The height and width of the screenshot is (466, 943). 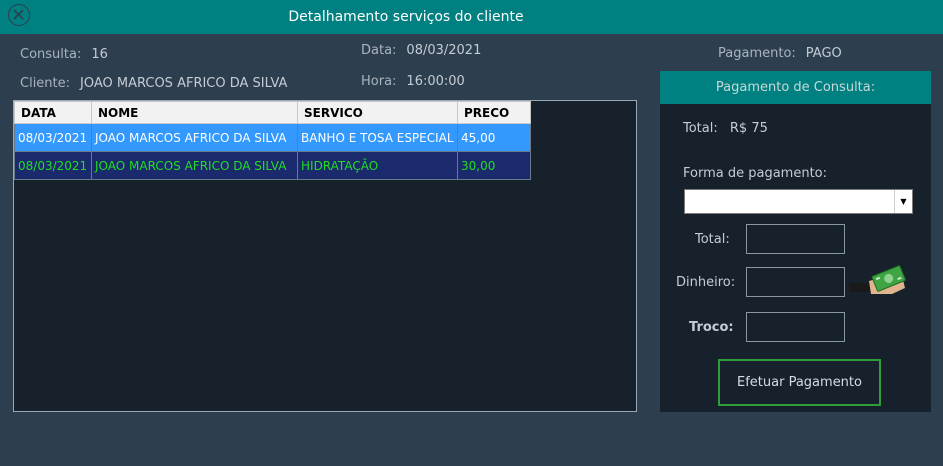 I want to click on dinheiro-field, so click(x=795, y=282).